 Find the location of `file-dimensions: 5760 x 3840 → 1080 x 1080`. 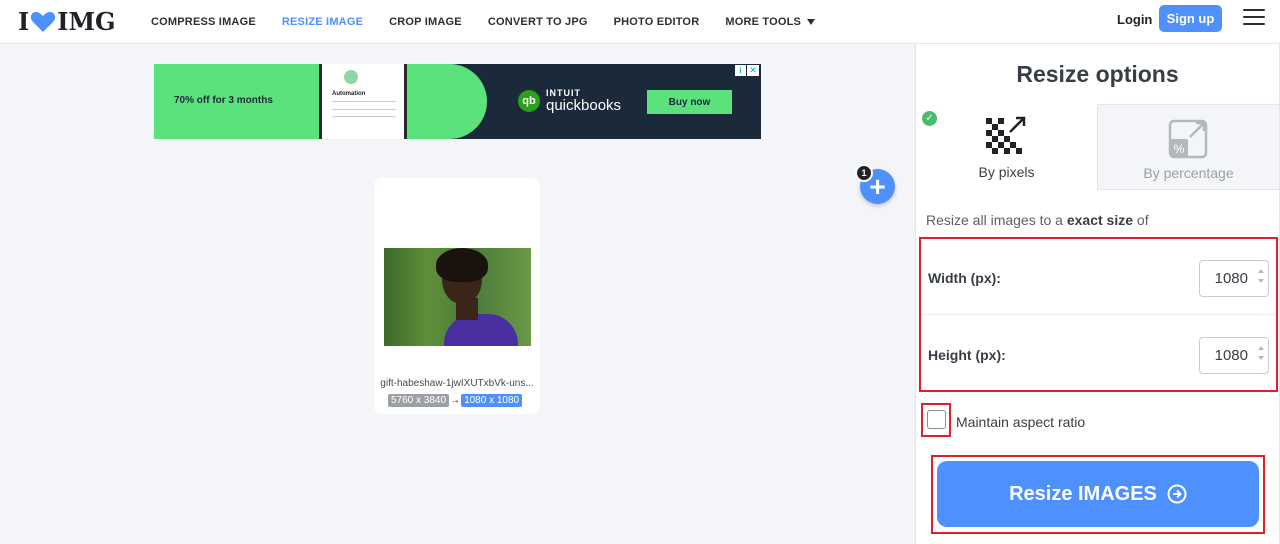

file-dimensions: 5760 x 3840 → 1080 x 1080 is located at coordinates (455, 400).